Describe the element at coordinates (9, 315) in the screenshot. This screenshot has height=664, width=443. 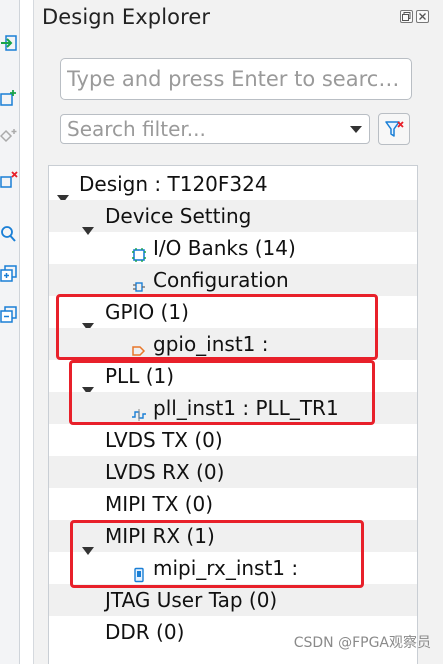
I see `collapse-all-icon` at that location.